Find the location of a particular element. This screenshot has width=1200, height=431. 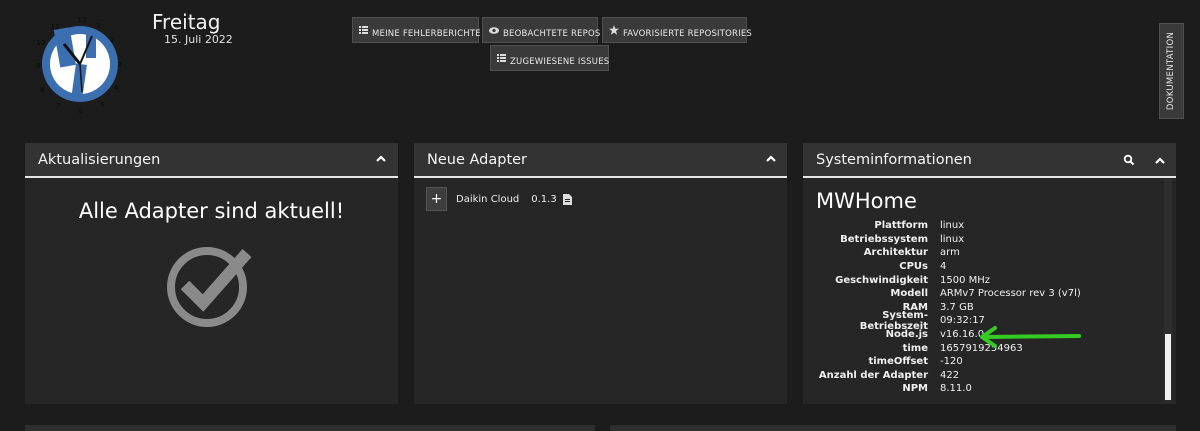

table-row: Architektur arm is located at coordinates (985, 253).